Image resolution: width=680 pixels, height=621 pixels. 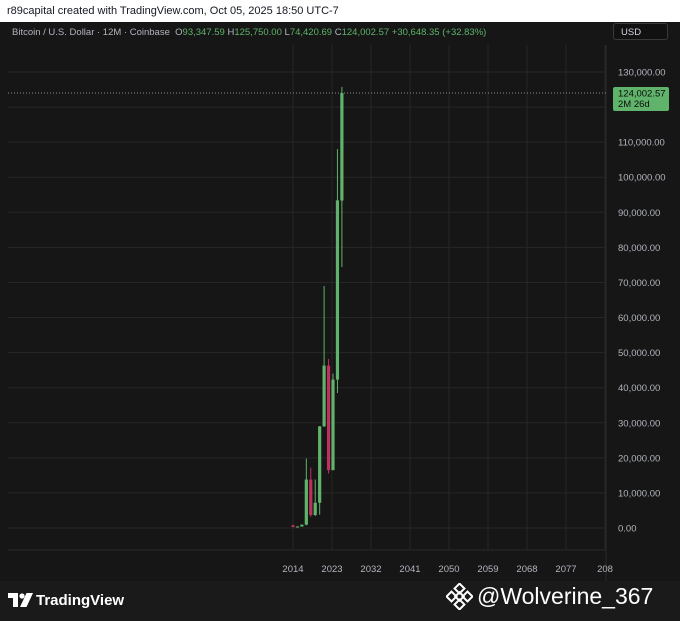 What do you see at coordinates (640, 31) in the screenshot?
I see `currency-button: USD` at bounding box center [640, 31].